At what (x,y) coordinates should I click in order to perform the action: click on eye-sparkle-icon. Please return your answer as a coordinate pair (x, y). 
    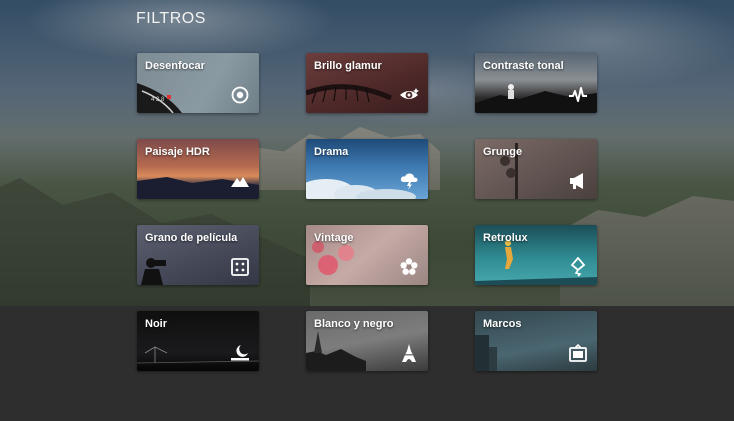
    Looking at the image, I should click on (409, 93).